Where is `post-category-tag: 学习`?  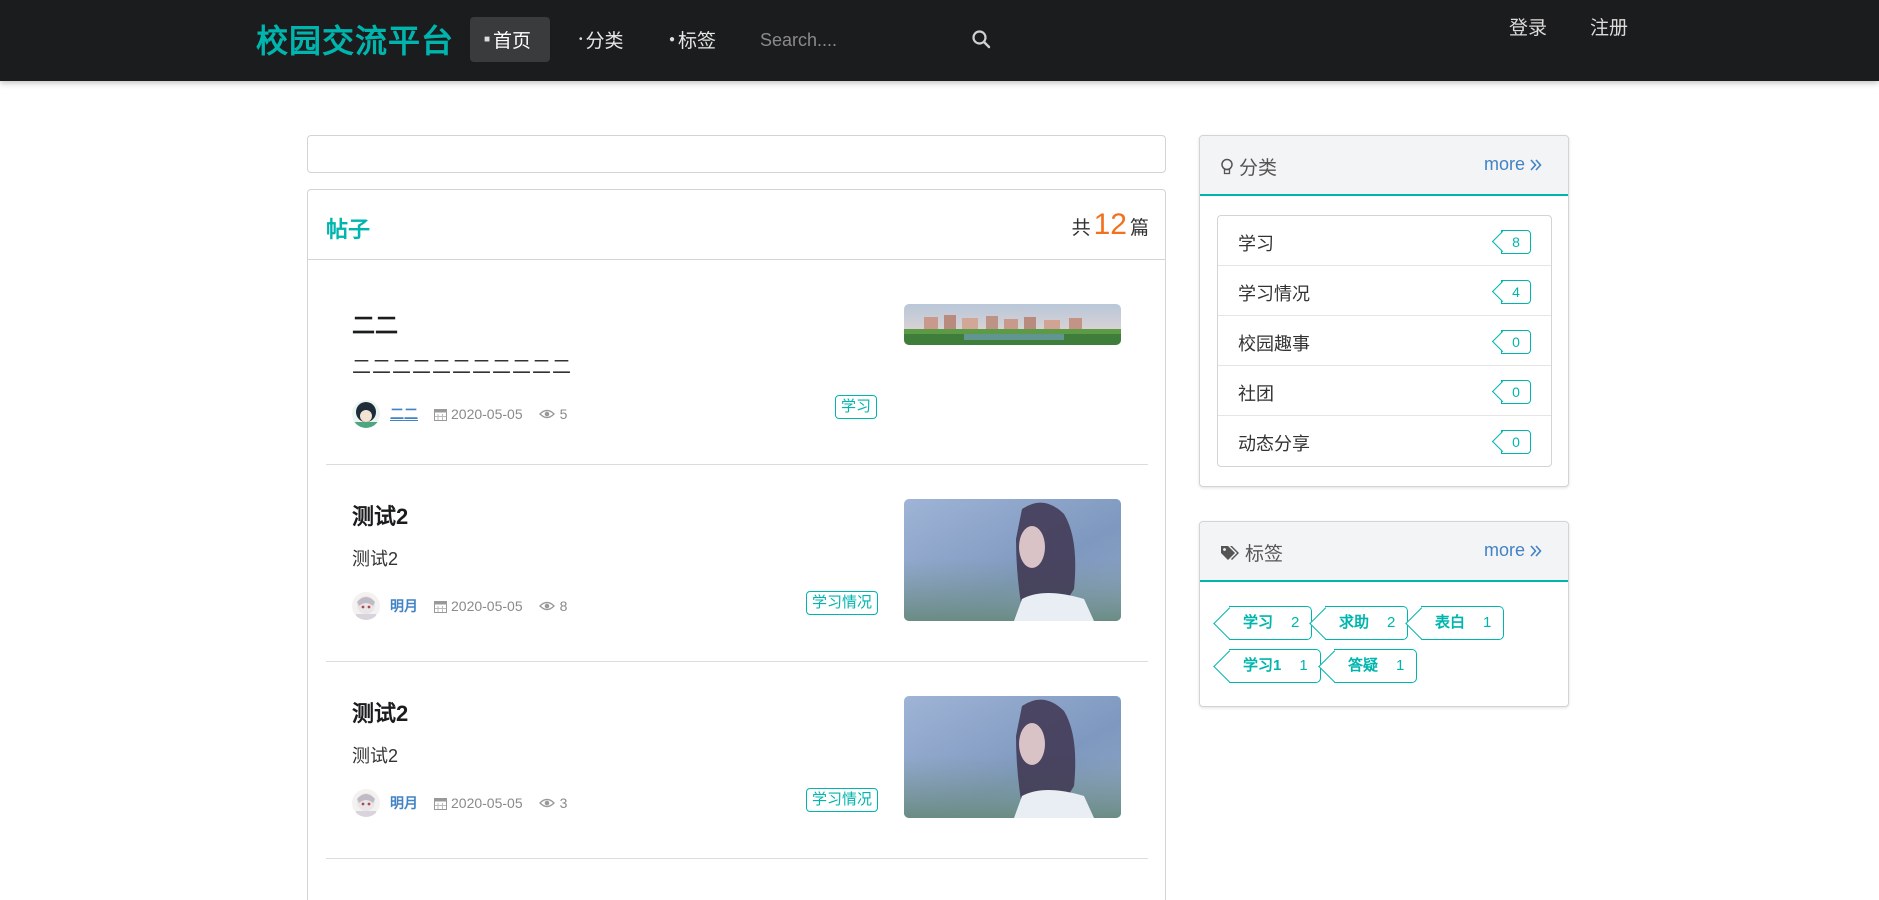 post-category-tag: 学习 is located at coordinates (856, 407).